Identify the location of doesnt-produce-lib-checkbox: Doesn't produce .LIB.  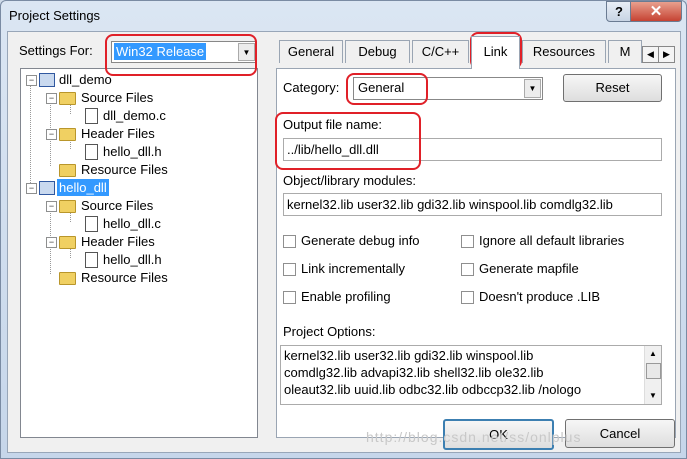
(561, 297).